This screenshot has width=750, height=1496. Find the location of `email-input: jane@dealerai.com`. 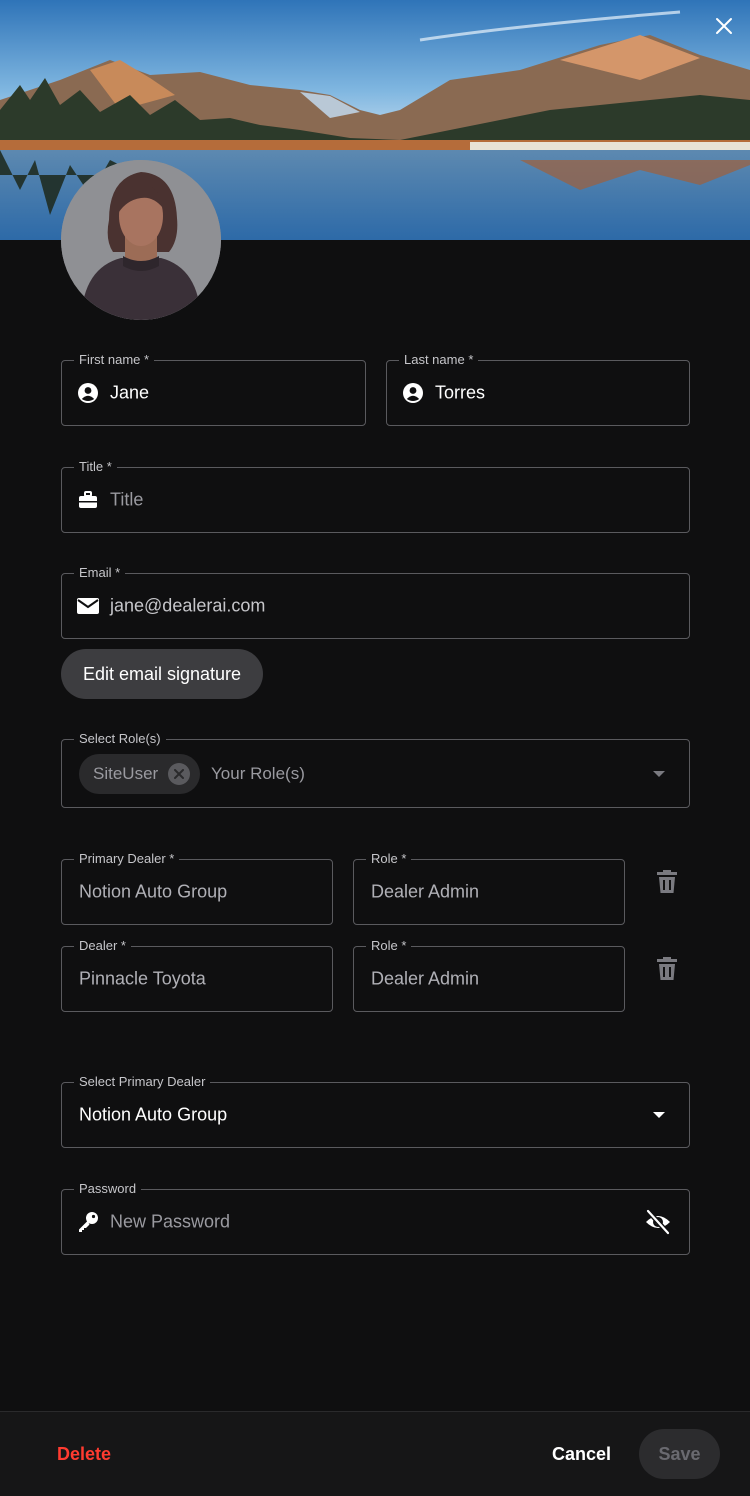

email-input: jane@dealerai.com is located at coordinates (187, 606).